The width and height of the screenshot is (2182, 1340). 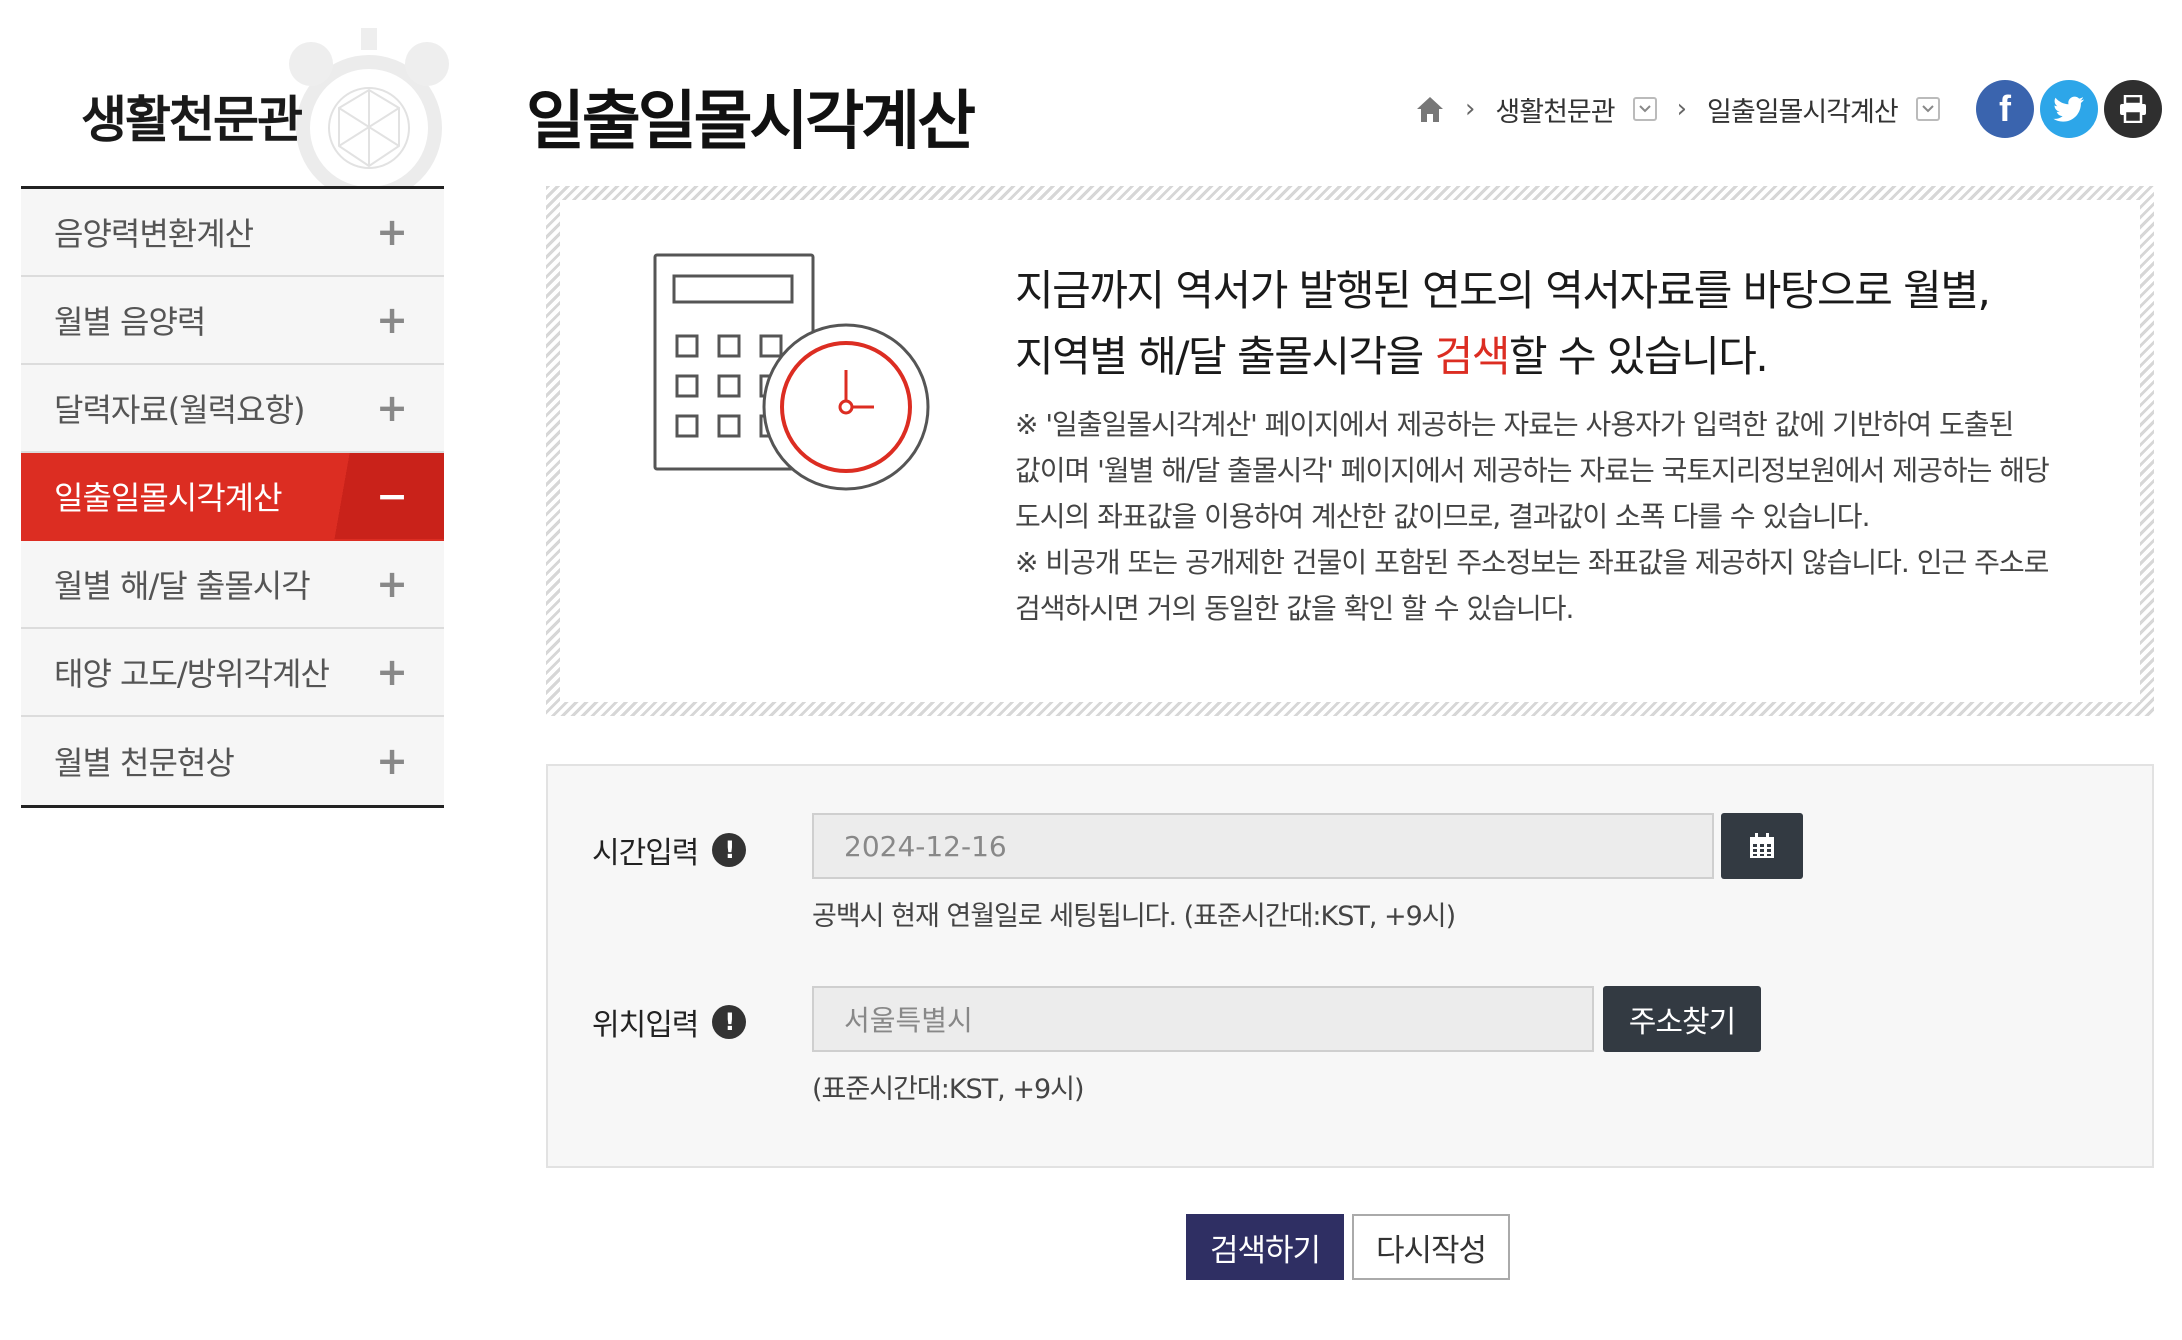 I want to click on sidebar-item-calendar-data: 달력자료(월력요항) +, so click(x=232, y=409).